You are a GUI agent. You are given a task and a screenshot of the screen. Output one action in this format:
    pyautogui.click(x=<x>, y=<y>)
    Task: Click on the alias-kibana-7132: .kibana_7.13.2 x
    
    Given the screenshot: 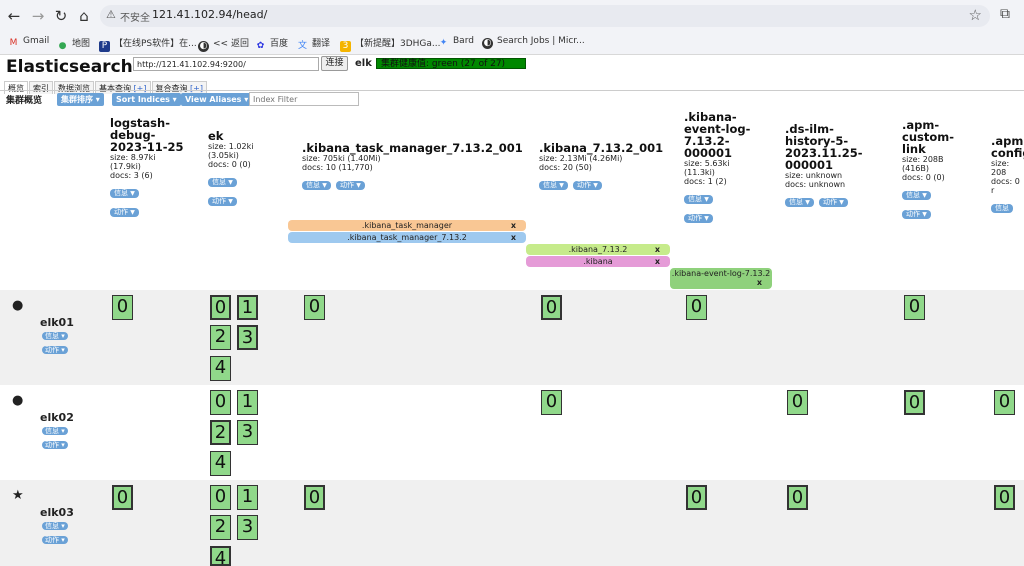 What is the action you would take?
    pyautogui.click(x=598, y=249)
    